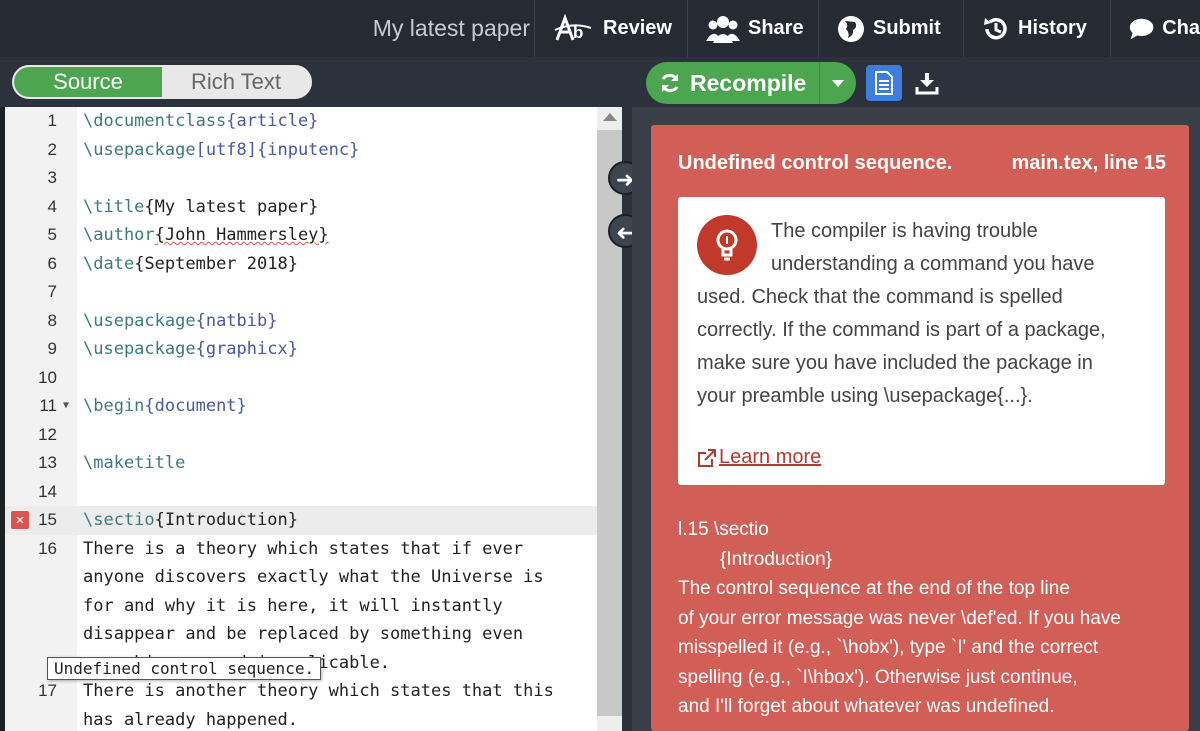  Describe the element at coordinates (52, 177) in the screenshot. I see `line-number: 3` at that location.